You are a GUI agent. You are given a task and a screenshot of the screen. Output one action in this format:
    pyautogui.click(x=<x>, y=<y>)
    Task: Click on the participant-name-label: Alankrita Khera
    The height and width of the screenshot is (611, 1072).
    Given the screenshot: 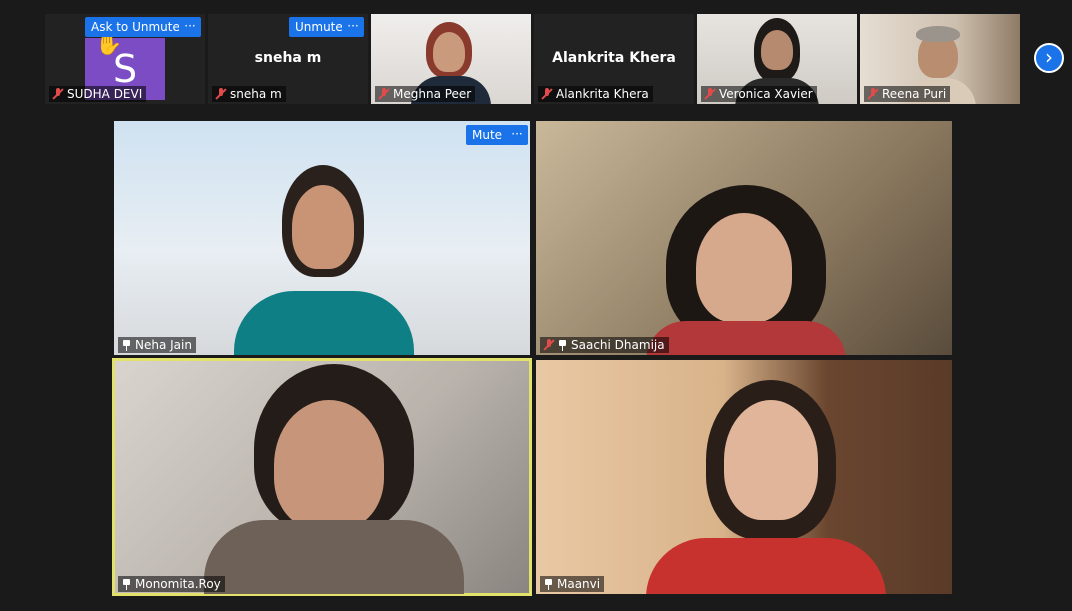 What is the action you would take?
    pyautogui.click(x=595, y=94)
    